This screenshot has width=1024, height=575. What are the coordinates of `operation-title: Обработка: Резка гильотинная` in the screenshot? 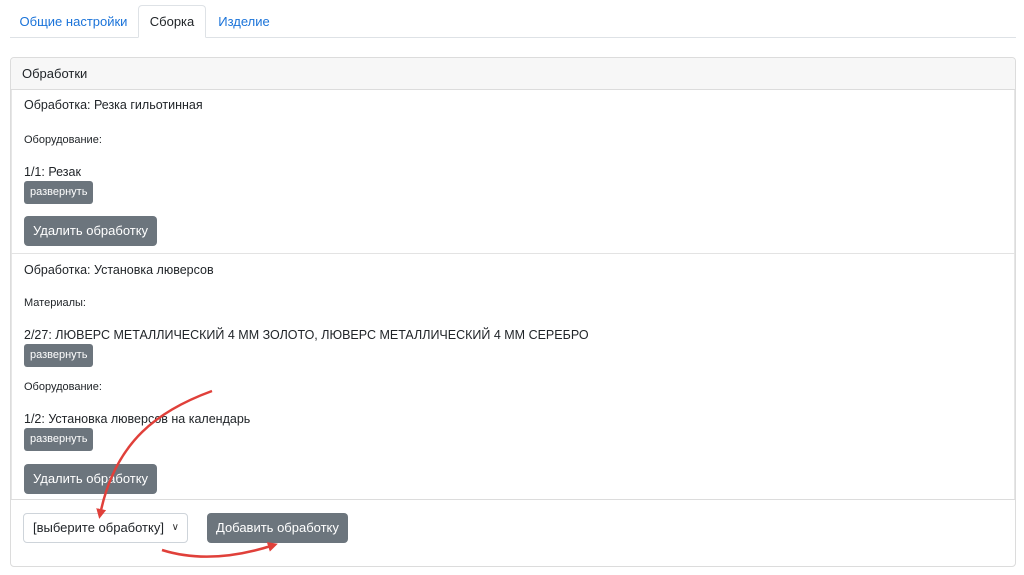 It's located at (113, 105).